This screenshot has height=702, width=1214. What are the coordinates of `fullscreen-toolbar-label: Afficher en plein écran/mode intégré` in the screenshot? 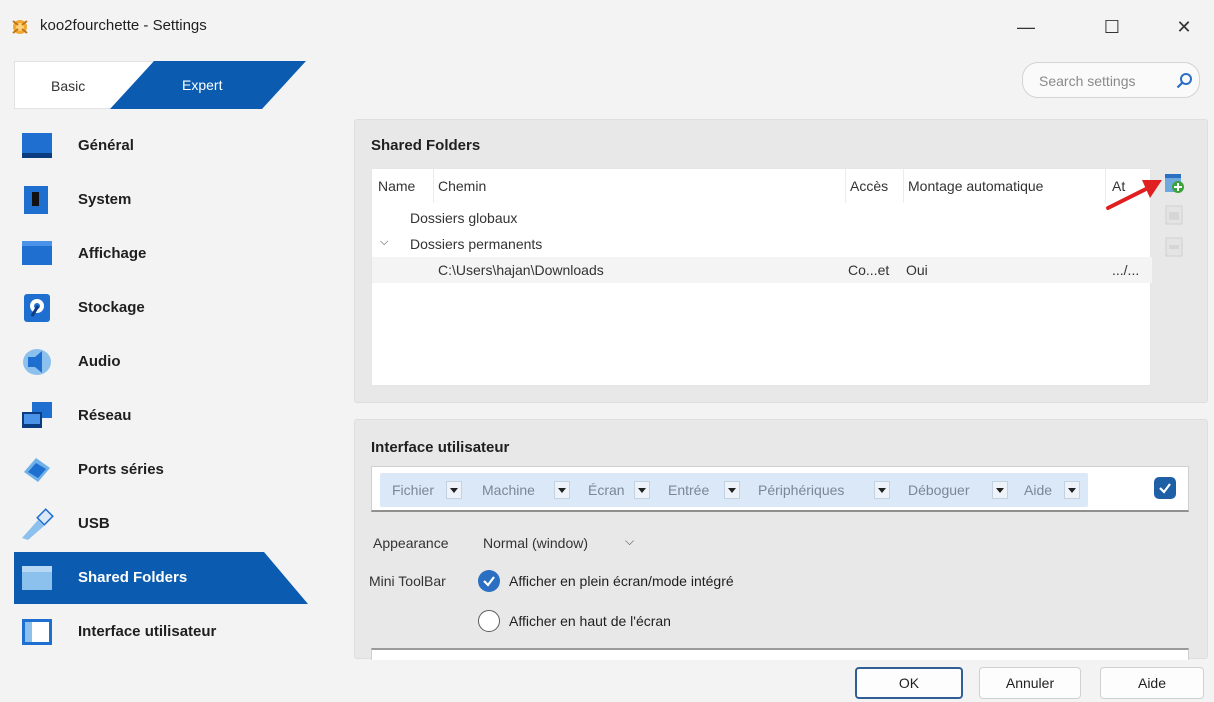 It's located at (621, 581).